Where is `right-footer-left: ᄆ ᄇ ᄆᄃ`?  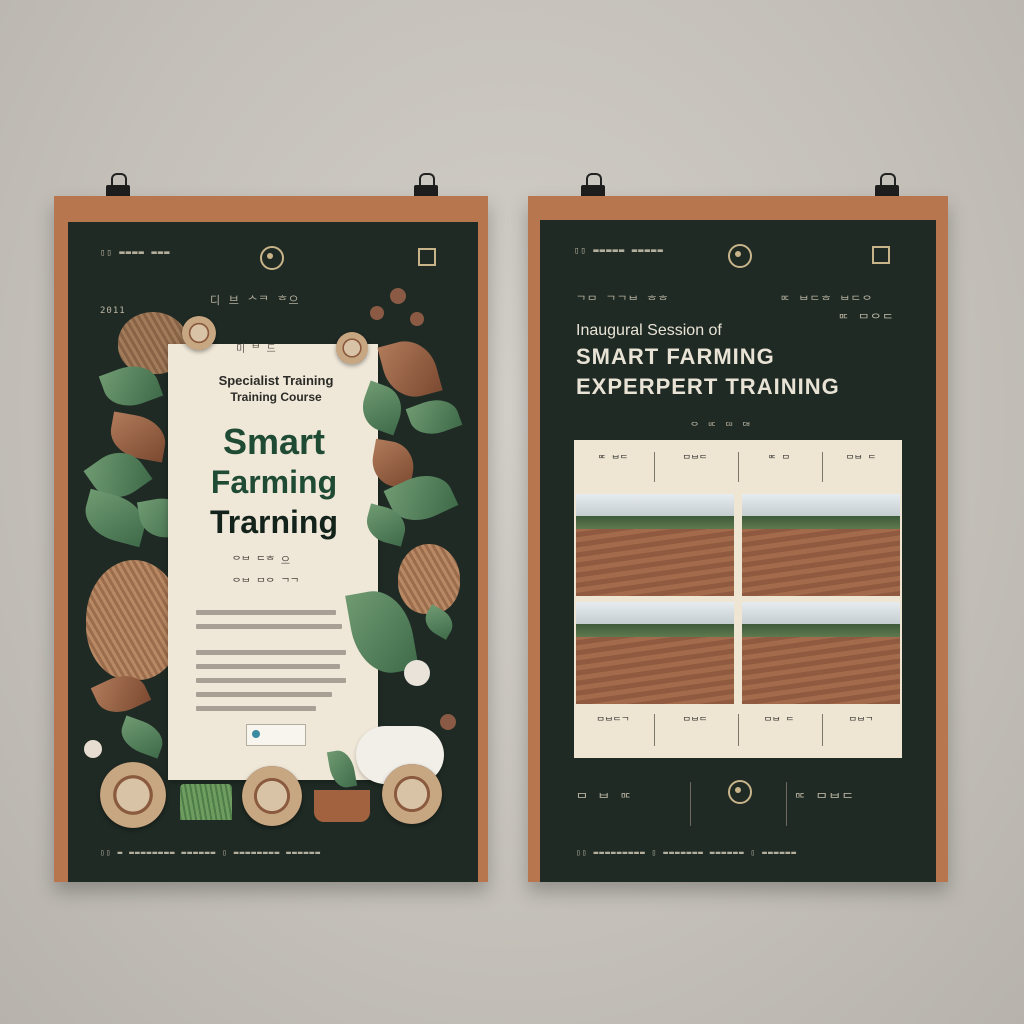 right-footer-left: ᄆ ᄇ ᄆᄃ is located at coordinates (604, 799).